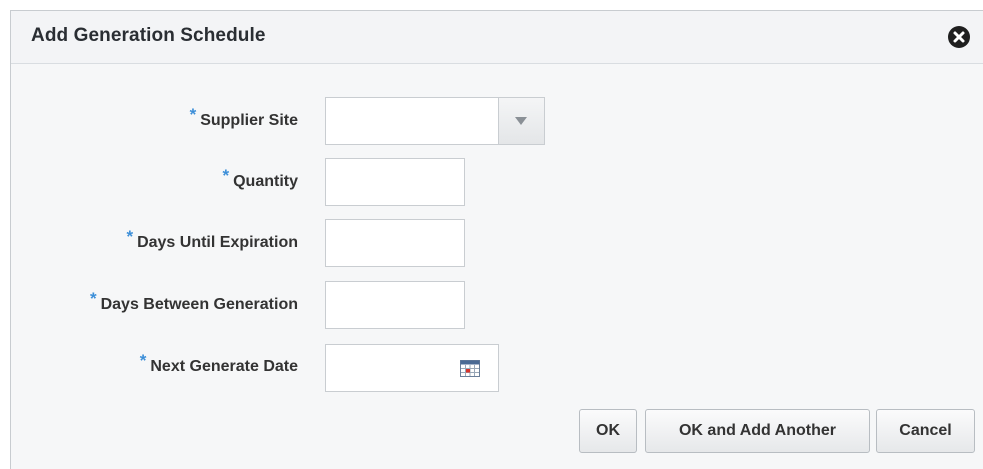 The height and width of the screenshot is (469, 983). Describe the element at coordinates (395, 182) in the screenshot. I see `quantity-input` at that location.